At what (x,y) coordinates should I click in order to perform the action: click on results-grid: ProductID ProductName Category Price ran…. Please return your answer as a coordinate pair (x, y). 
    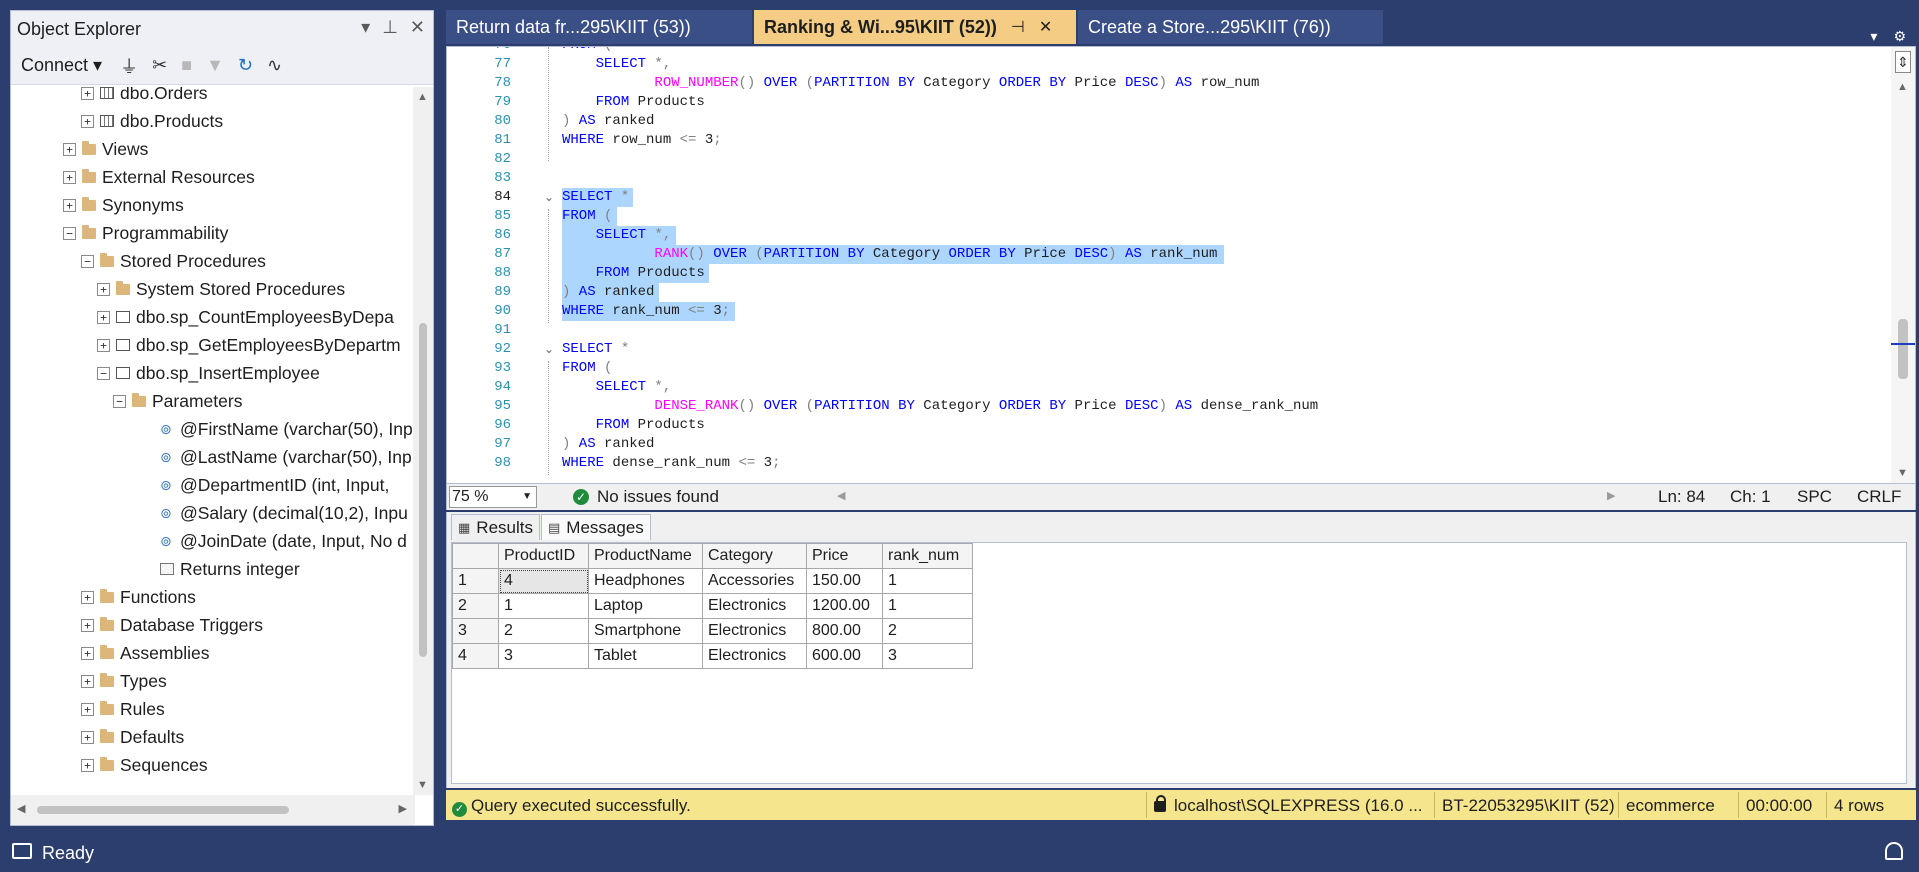
    Looking at the image, I should click on (712, 606).